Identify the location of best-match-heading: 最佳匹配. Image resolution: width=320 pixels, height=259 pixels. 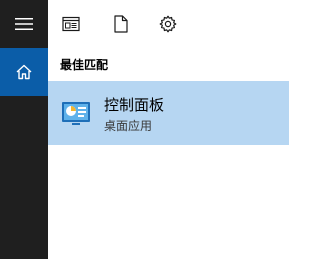
(84, 65).